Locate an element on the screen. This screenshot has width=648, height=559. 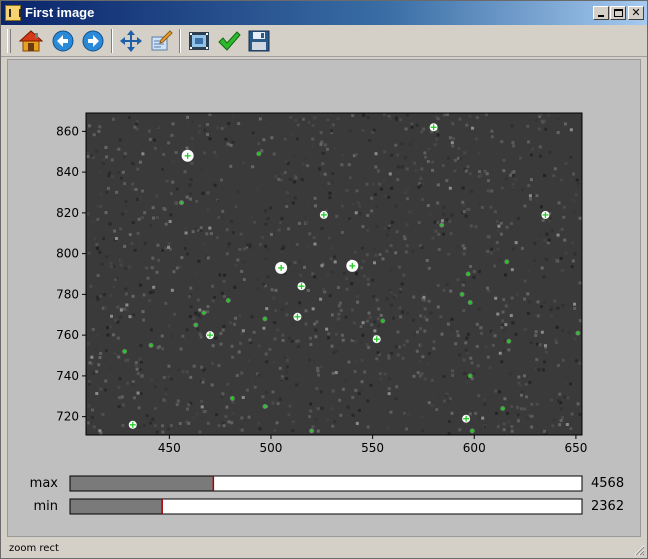
window-title: First image is located at coordinates (60, 12).